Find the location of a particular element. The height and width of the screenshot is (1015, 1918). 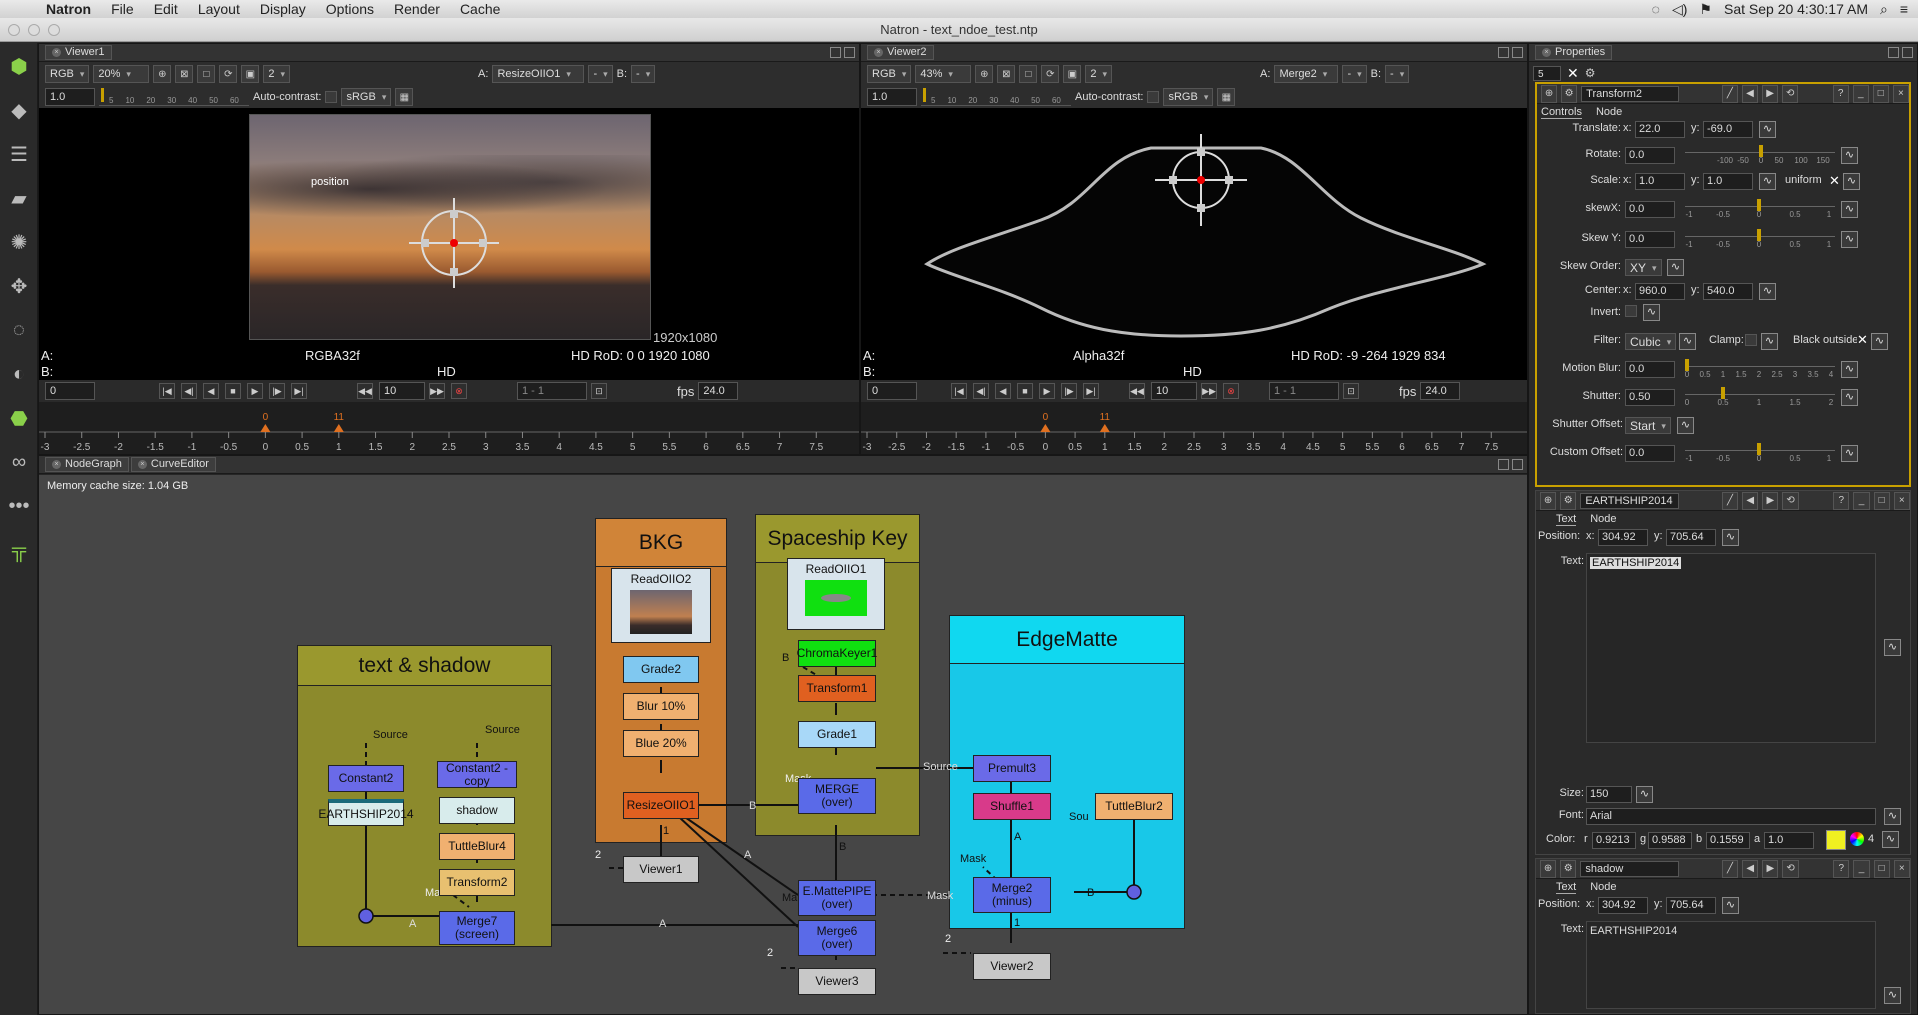

color-g-field: 0.9588 is located at coordinates (1670, 840).